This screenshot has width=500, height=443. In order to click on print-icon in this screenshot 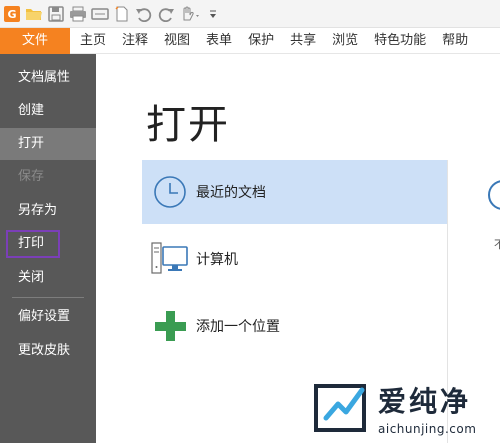, I will do `click(78, 14)`.